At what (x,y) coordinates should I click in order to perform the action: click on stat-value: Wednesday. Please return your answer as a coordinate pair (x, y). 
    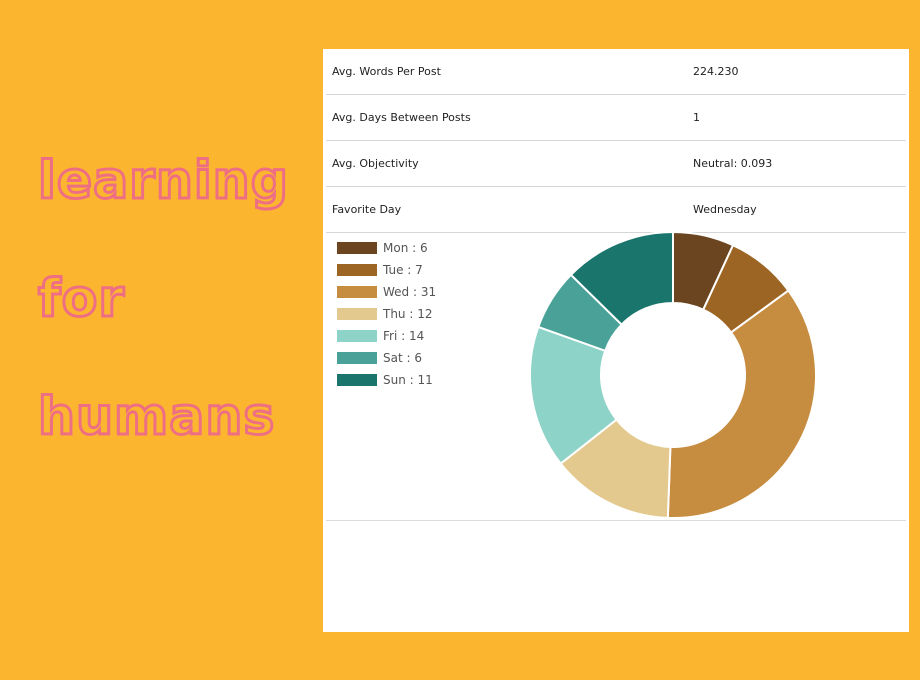
    Looking at the image, I should click on (725, 209).